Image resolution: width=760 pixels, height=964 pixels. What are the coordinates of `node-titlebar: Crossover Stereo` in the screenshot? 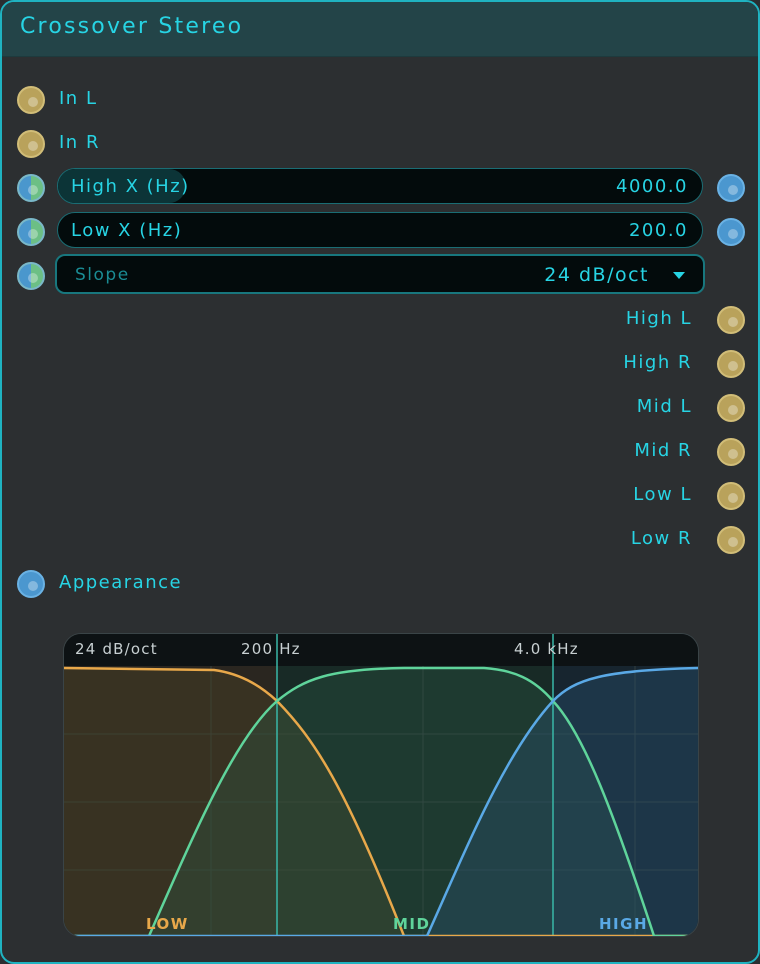 It's located at (380, 29).